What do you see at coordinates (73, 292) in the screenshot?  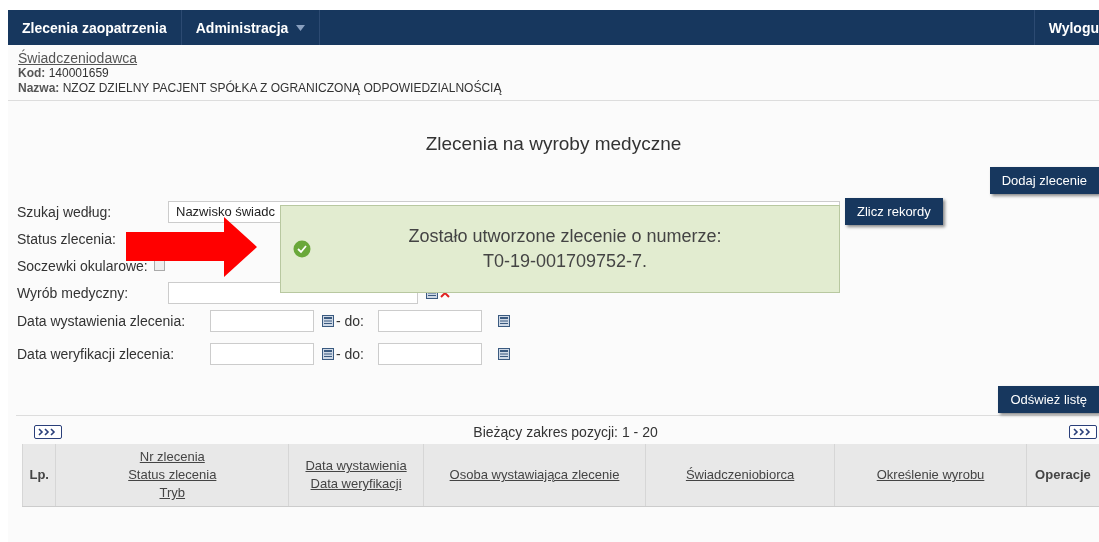 I see `field-label: Wyrób medyczny:` at bounding box center [73, 292].